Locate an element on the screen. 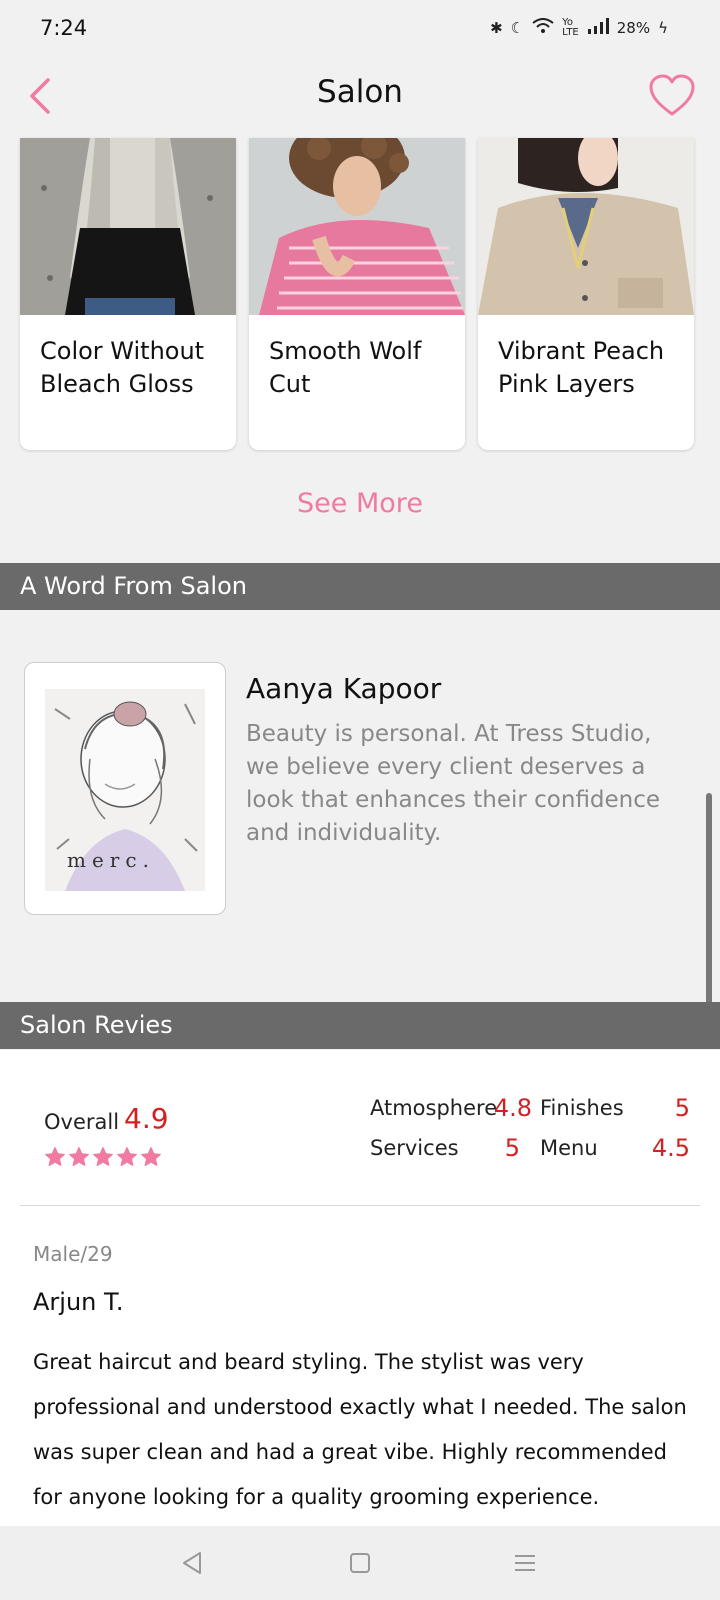  top-app-bar: Salon is located at coordinates (360, 99).